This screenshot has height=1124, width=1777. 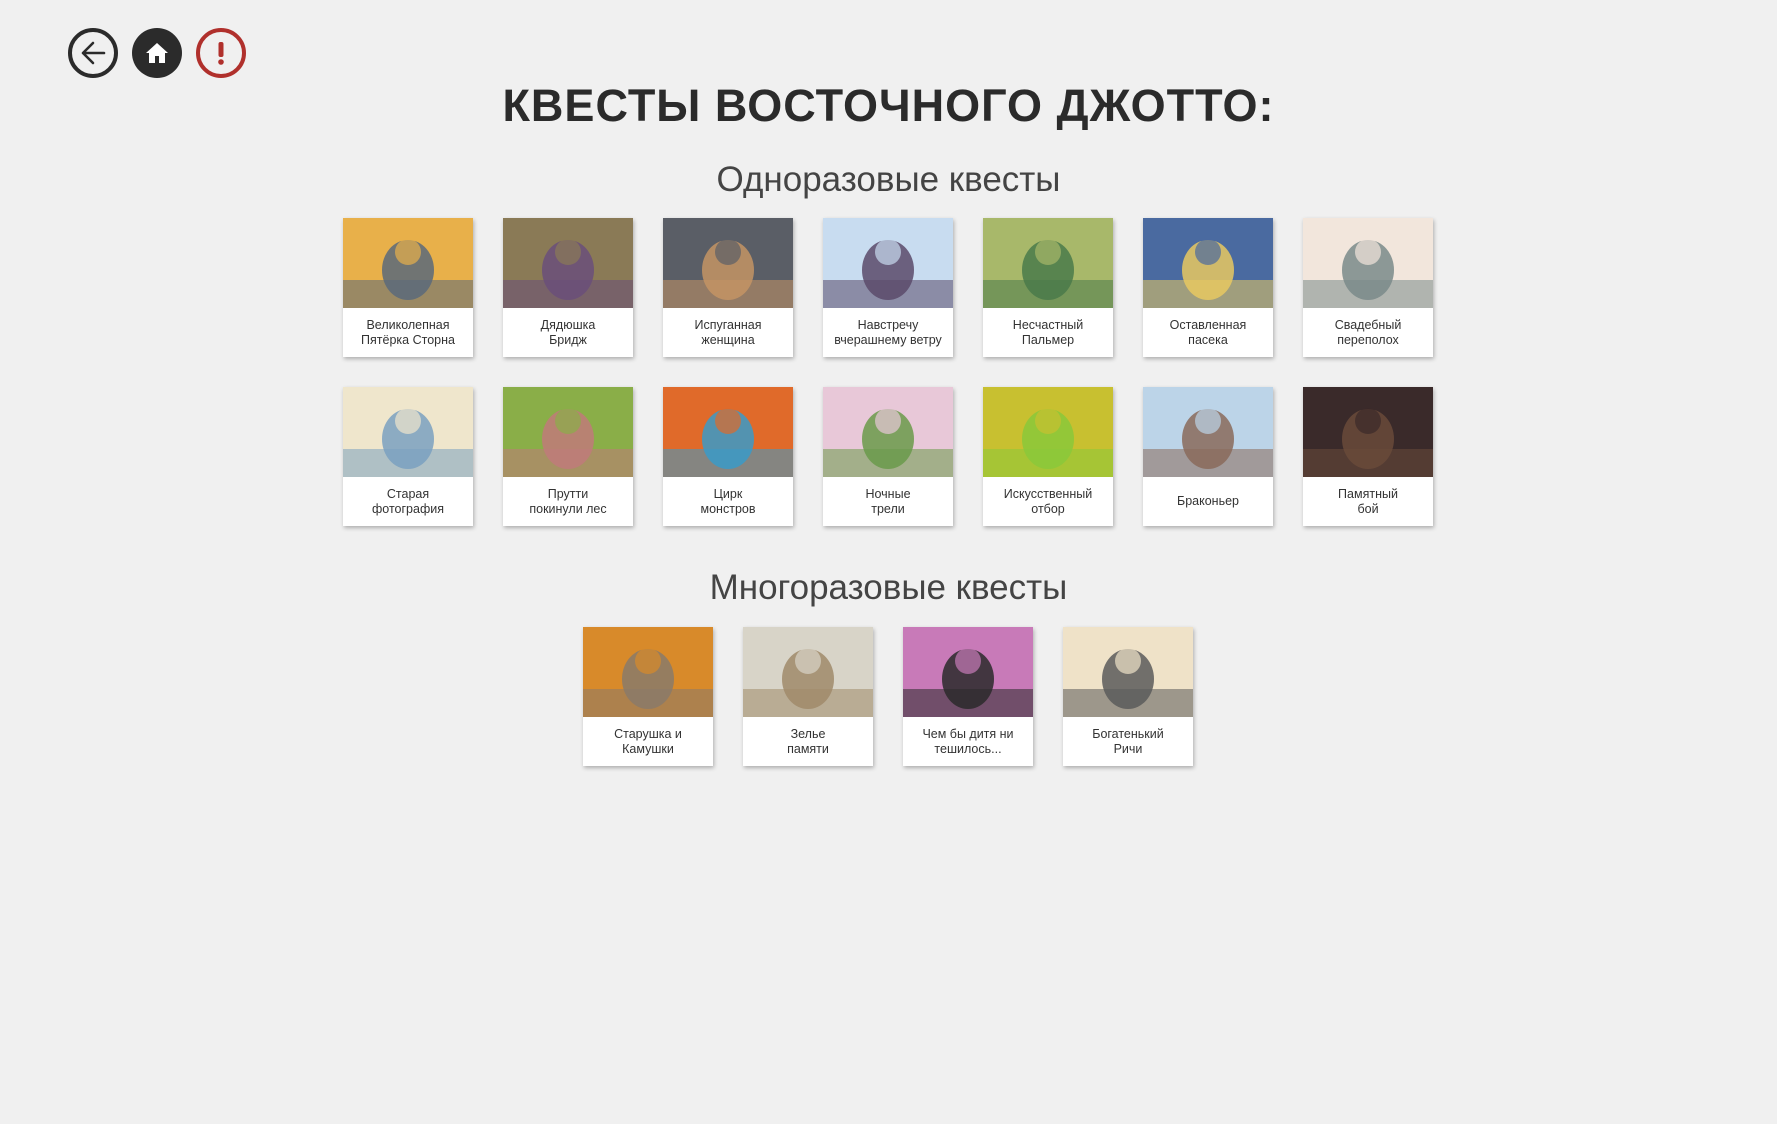 I want to click on quest-card: Богатенький Ричи, so click(x=1128, y=696).